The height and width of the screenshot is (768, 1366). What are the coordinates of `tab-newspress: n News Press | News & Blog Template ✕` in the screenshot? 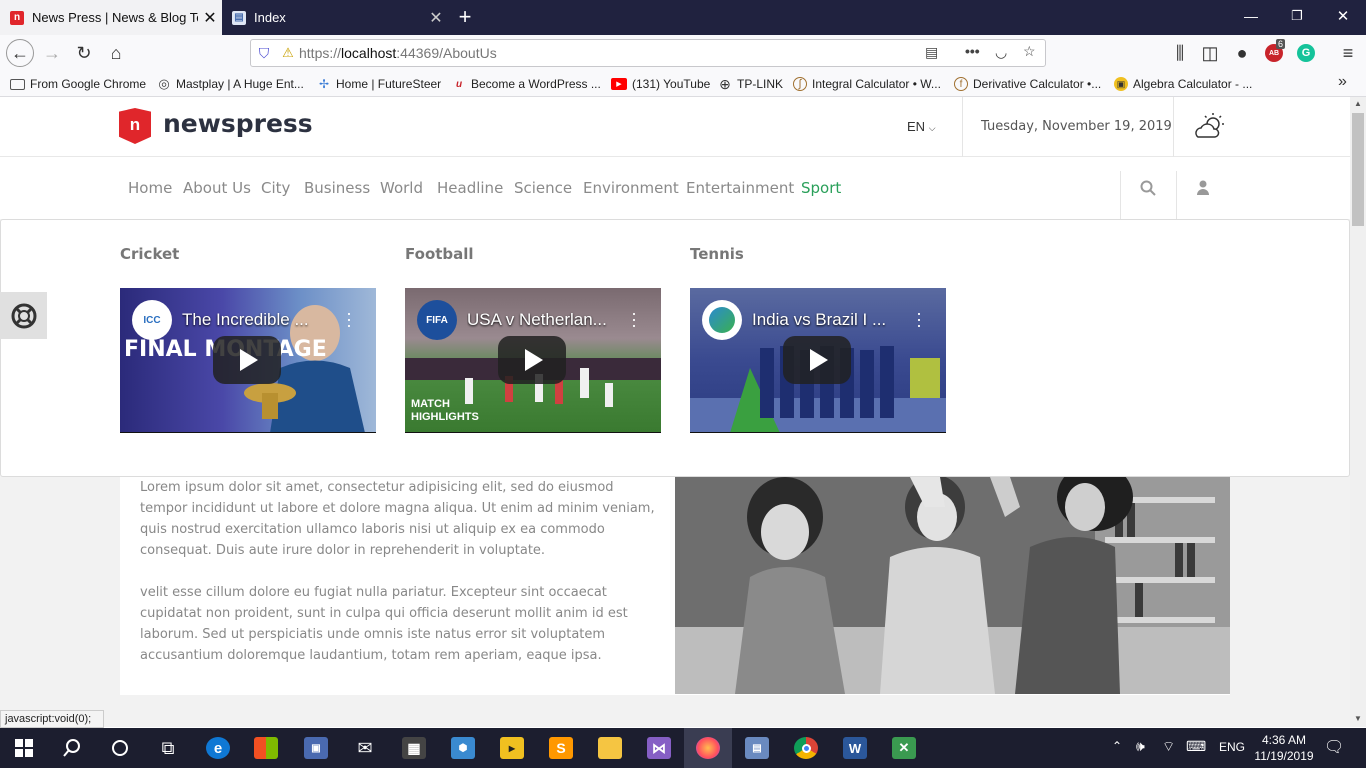 It's located at (111, 17).